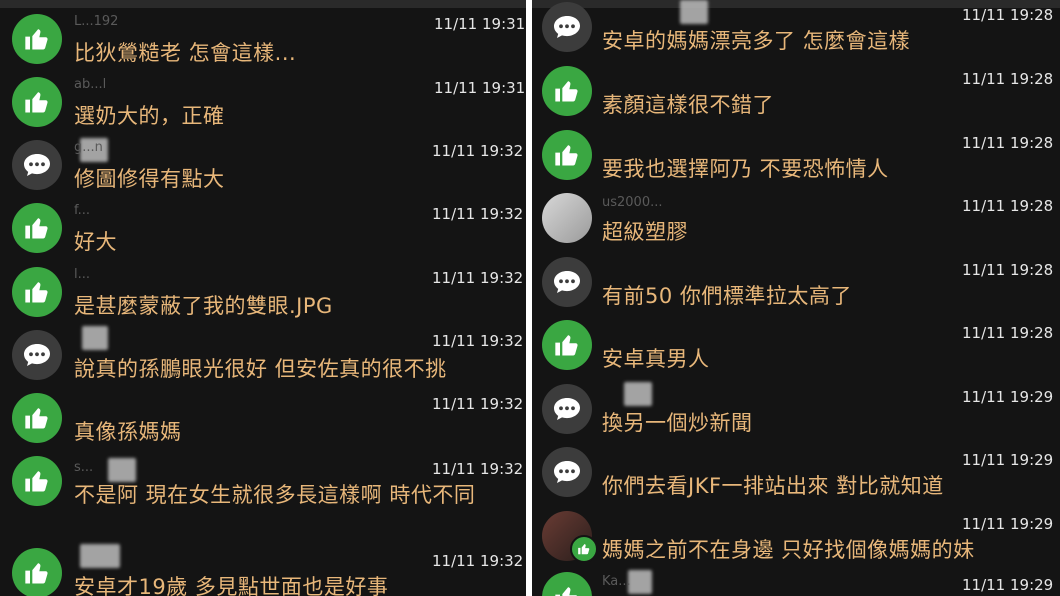 The image size is (1060, 596). What do you see at coordinates (796, 583) in the screenshot?
I see `comment-row: Ka... 11/11 19:29` at bounding box center [796, 583].